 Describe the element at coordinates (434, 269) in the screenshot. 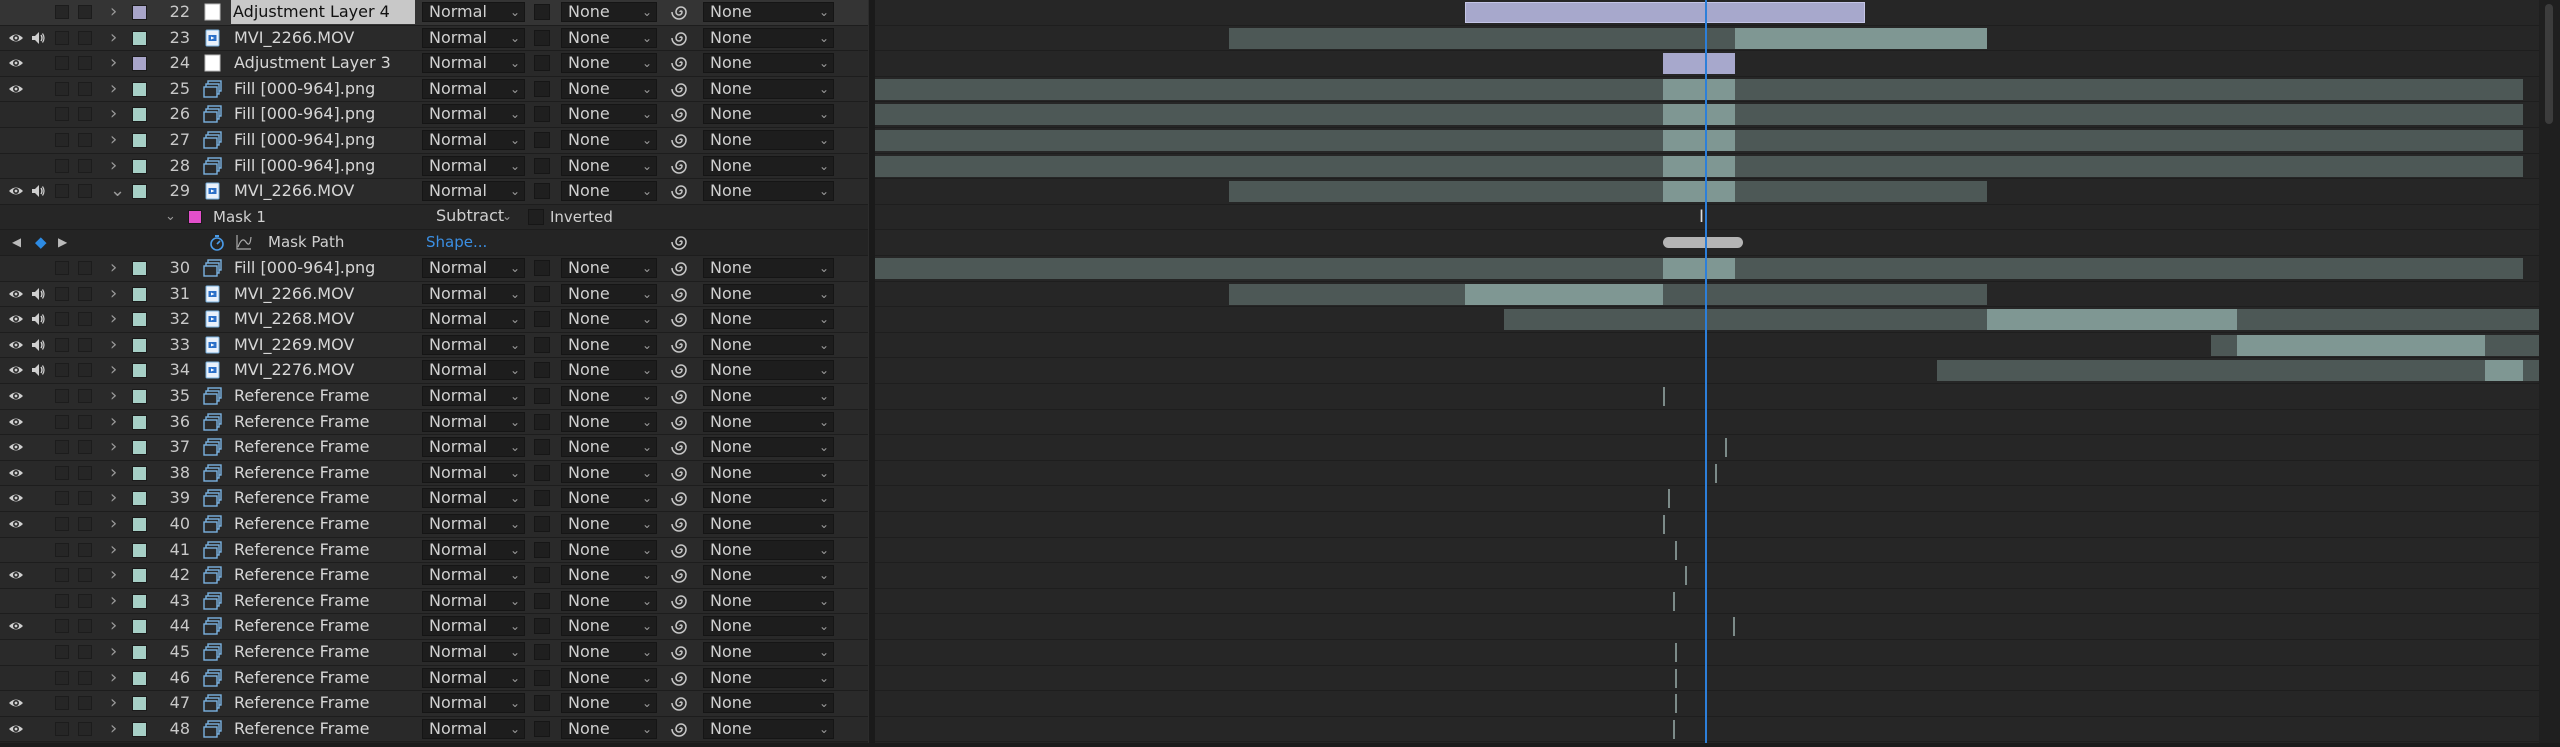

I see `layer-row: › 30 Fill [000-964].png Normal ⌄ None ⌄ None ⌄` at that location.